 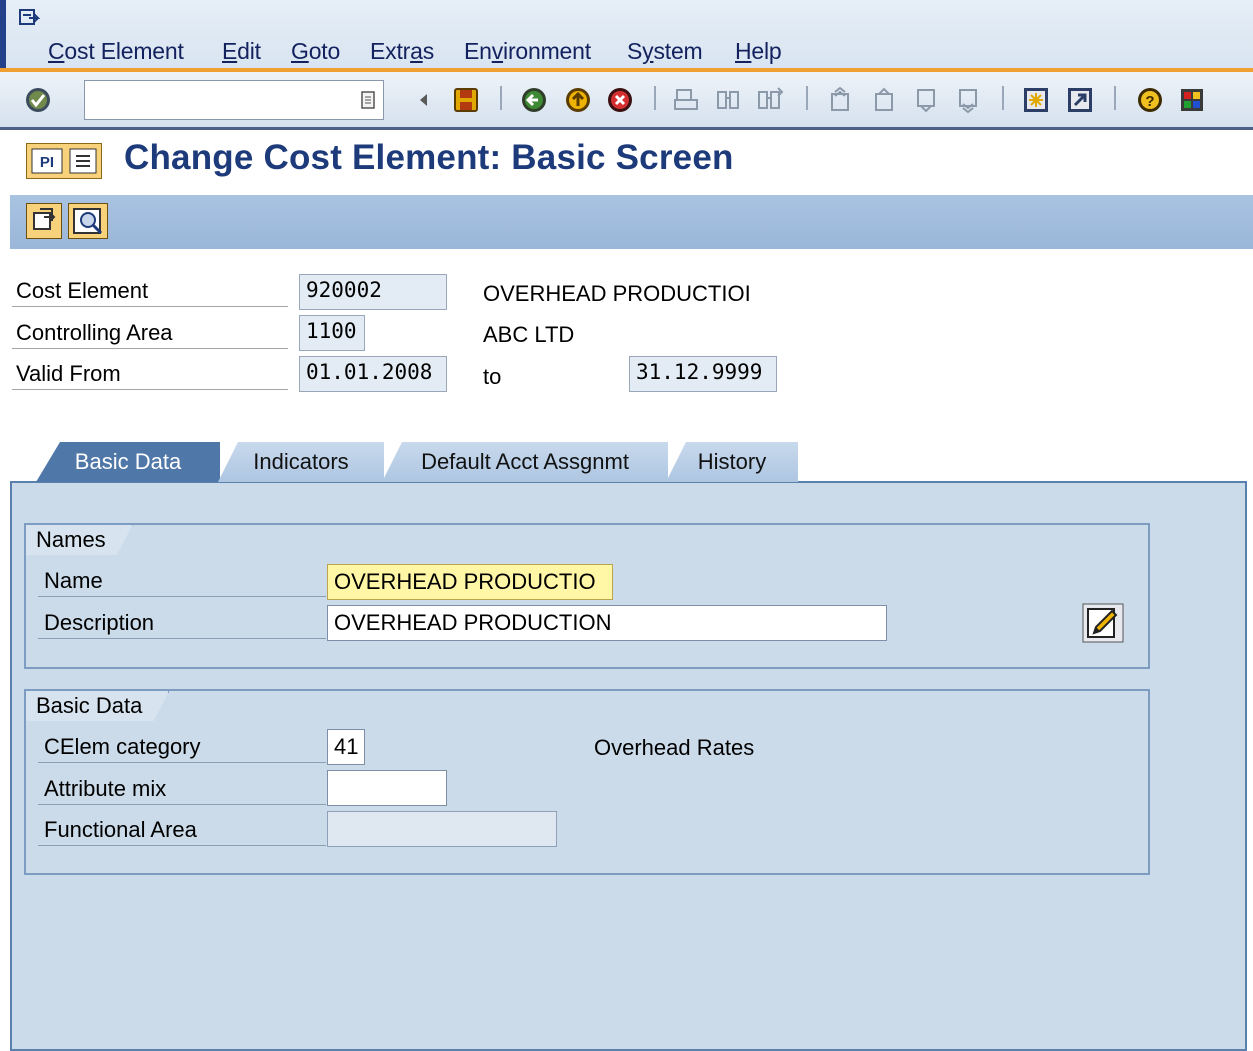 What do you see at coordinates (88, 221) in the screenshot?
I see `display-change-icon` at bounding box center [88, 221].